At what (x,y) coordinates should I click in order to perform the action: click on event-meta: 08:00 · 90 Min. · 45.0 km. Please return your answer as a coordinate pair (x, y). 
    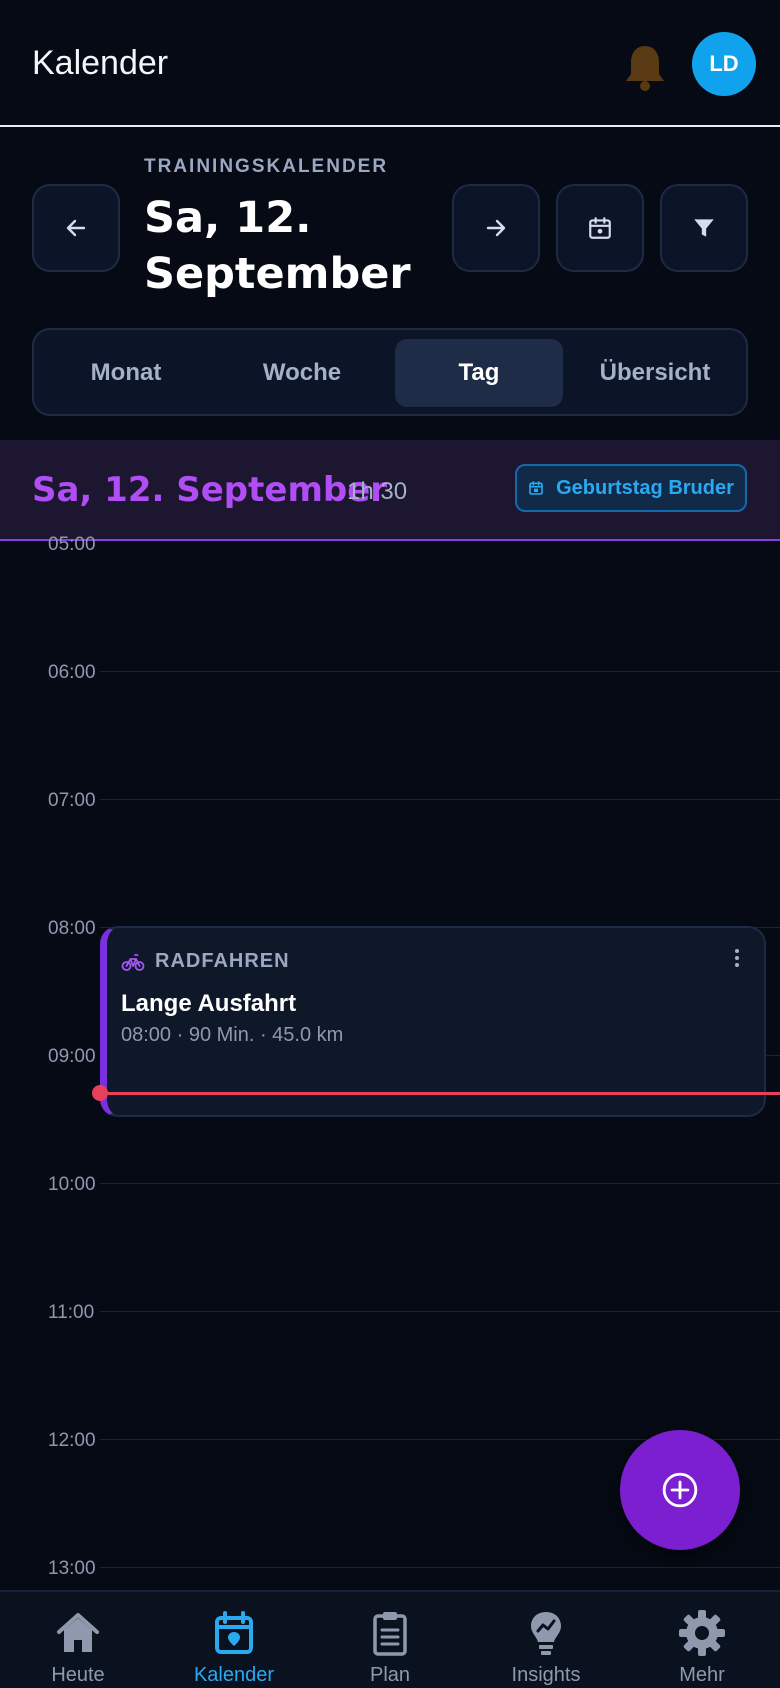
    Looking at the image, I should click on (232, 1035).